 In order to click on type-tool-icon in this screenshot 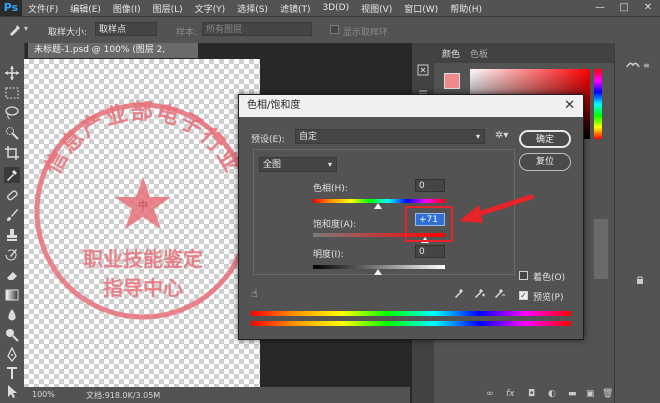, I will do `click(12, 373)`.